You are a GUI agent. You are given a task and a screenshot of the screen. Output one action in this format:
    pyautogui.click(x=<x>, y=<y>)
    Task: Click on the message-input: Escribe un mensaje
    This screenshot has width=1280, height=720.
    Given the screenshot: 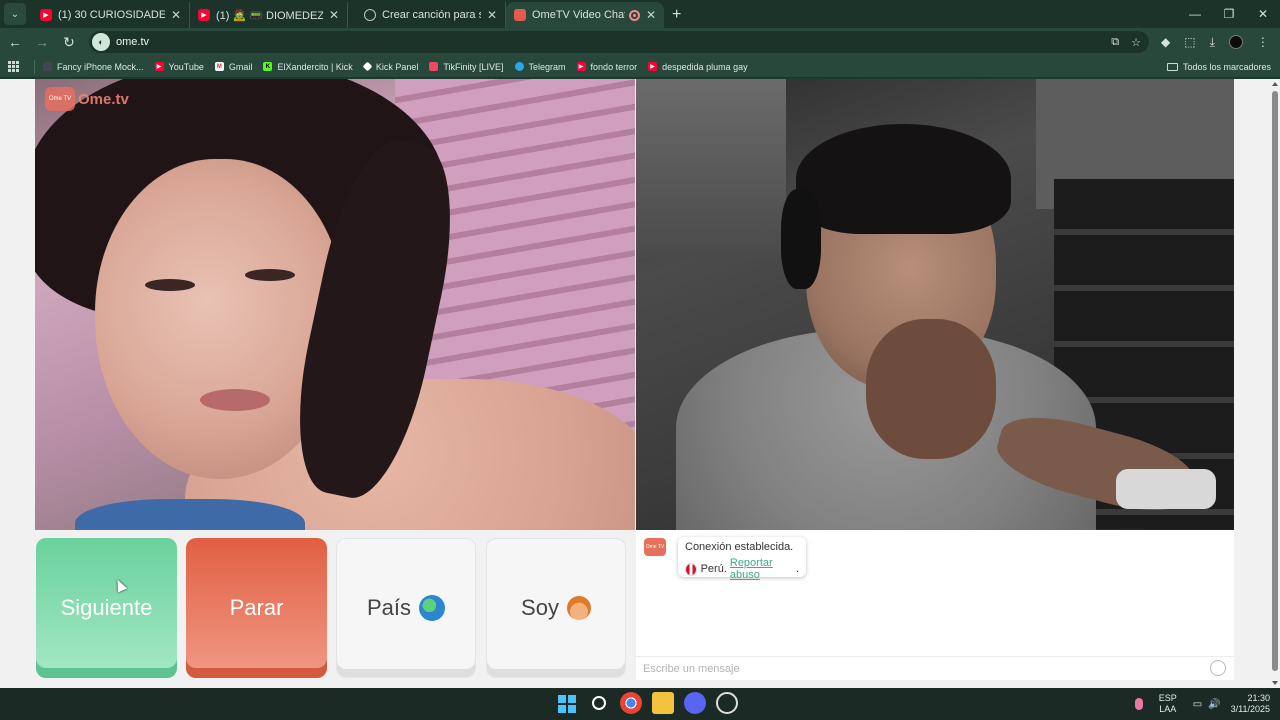 What is the action you would take?
    pyautogui.click(x=935, y=668)
    